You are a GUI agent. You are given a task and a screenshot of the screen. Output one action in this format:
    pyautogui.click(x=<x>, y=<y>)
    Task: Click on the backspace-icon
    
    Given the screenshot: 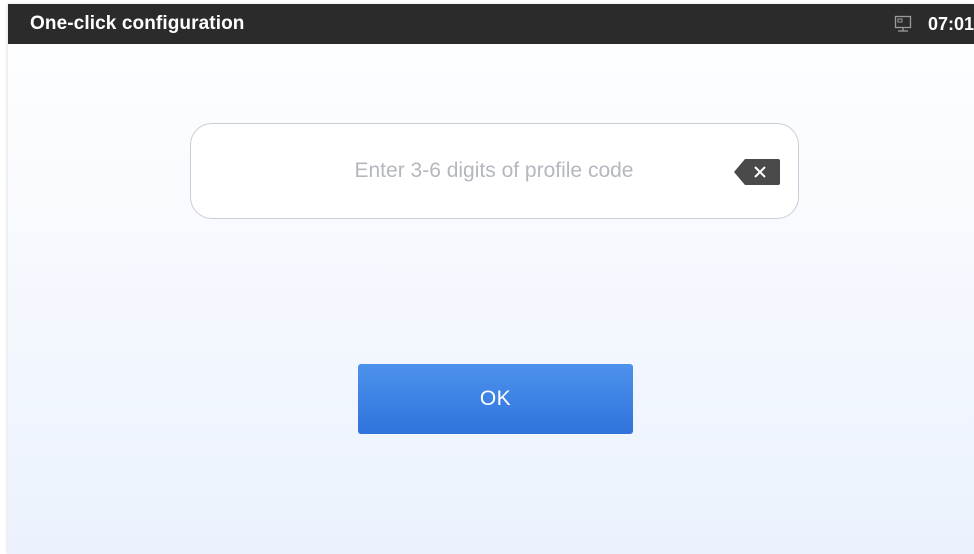 What is the action you would take?
    pyautogui.click(x=757, y=172)
    